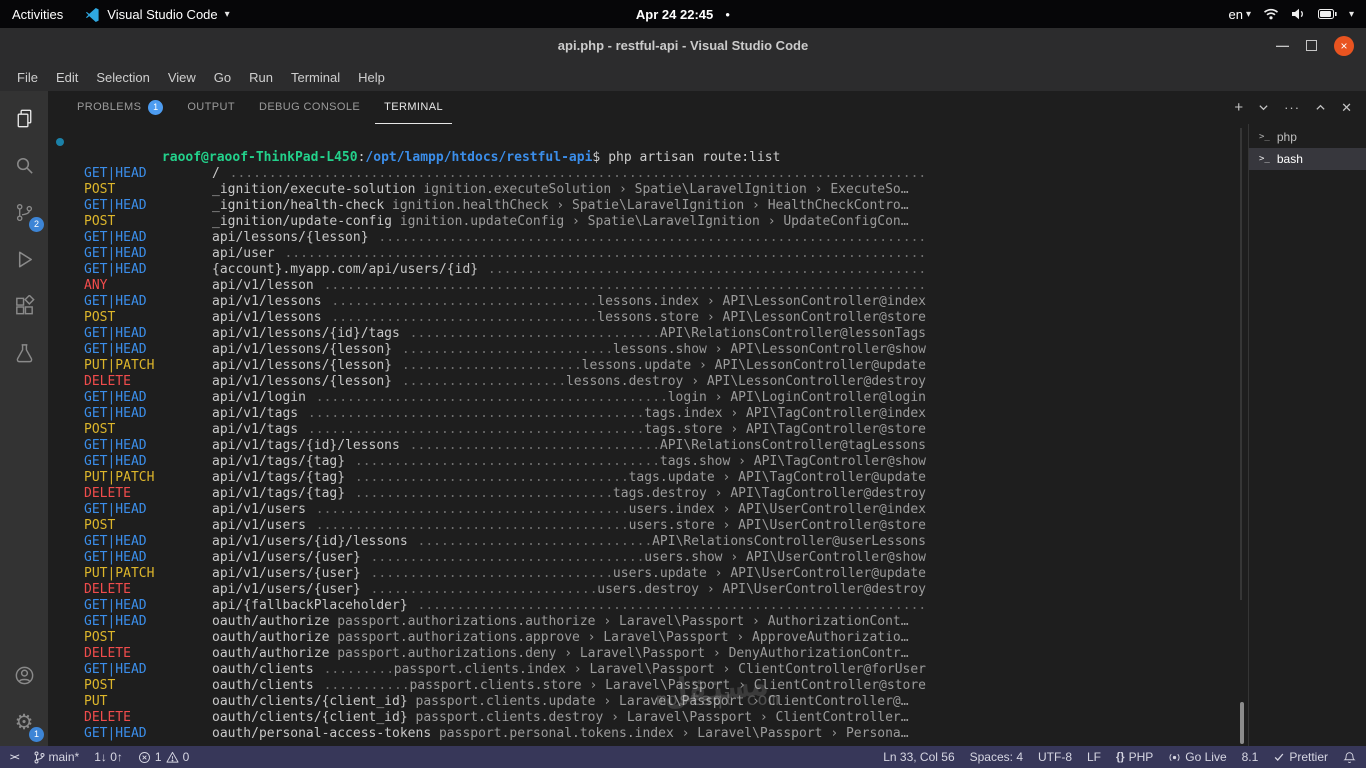  I want to click on app-indicator-label: Visual Studio Code, so click(162, 14).